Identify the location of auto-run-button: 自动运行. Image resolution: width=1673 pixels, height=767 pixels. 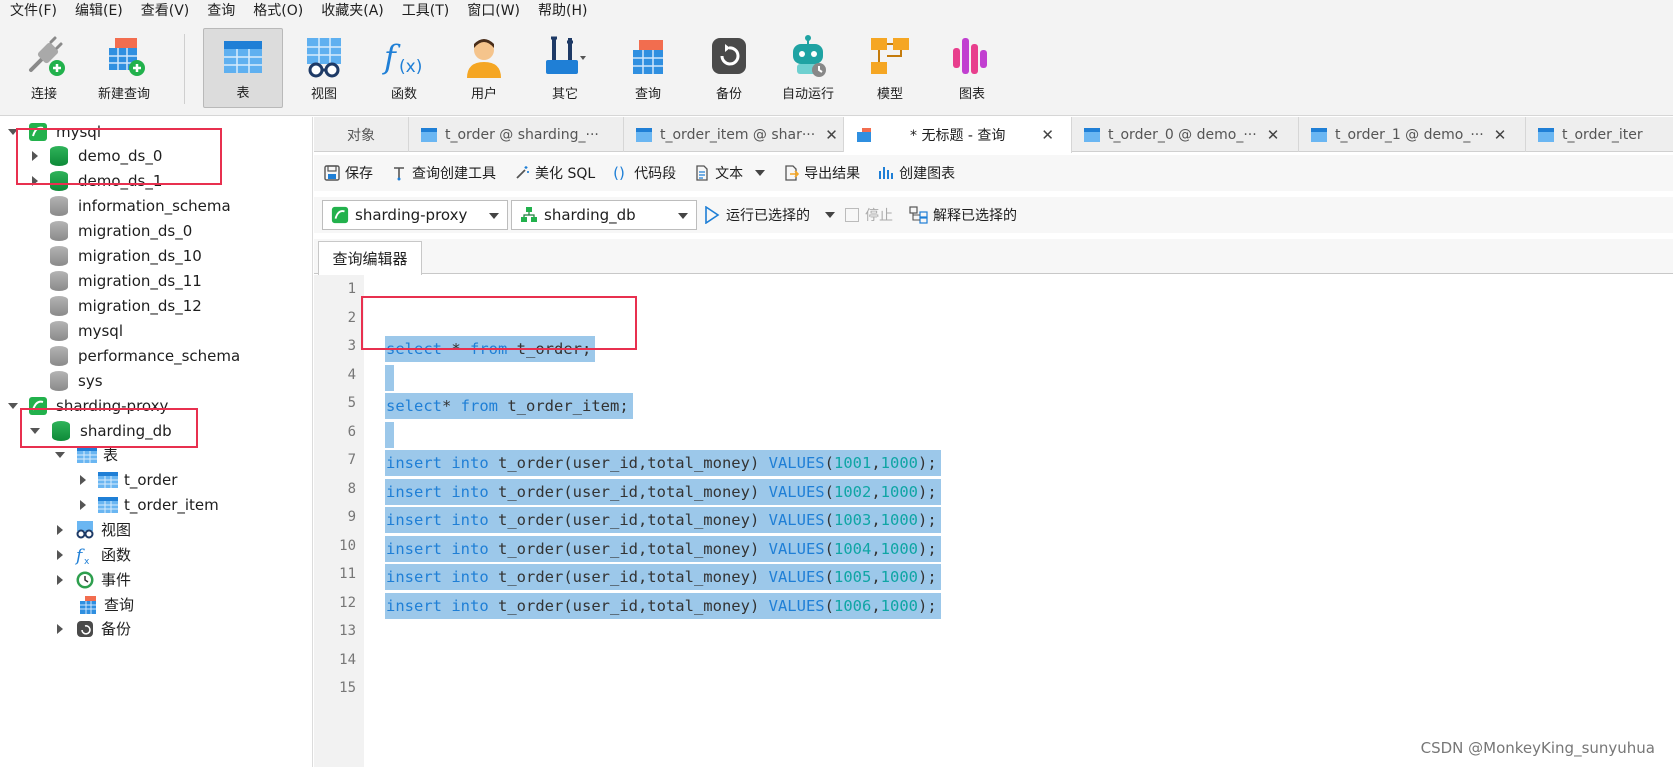
(808, 68).